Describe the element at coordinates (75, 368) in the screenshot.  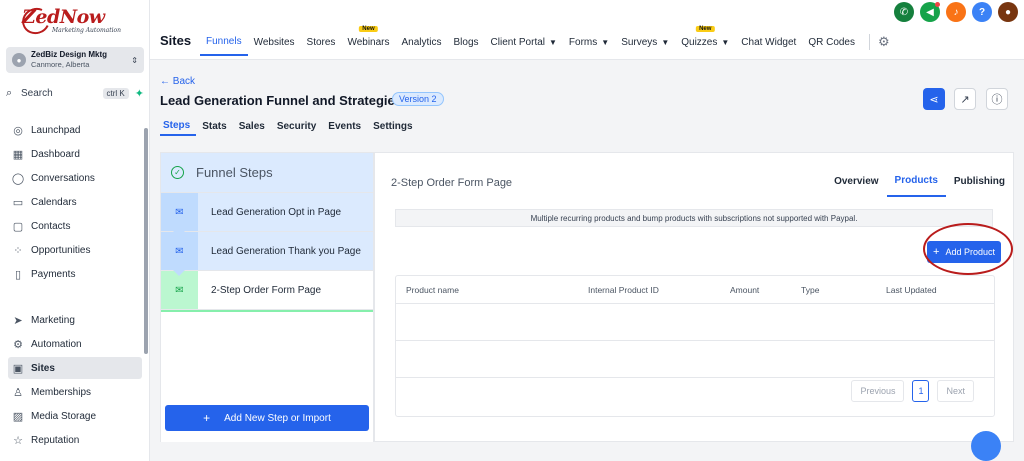
I see `sidebar-item-sites: ▣ Sites` at that location.